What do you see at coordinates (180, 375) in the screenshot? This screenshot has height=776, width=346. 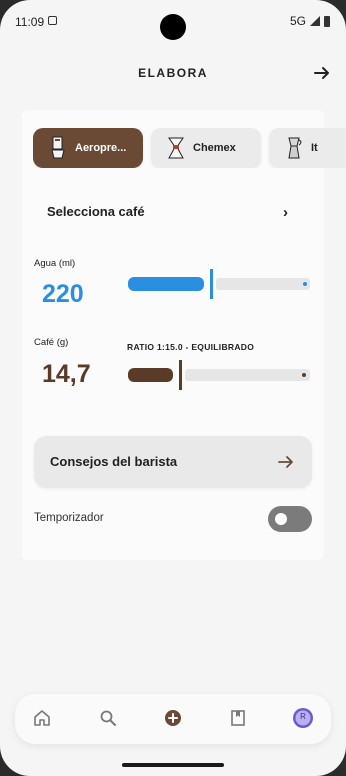 I see `coffee-slider-thumb` at bounding box center [180, 375].